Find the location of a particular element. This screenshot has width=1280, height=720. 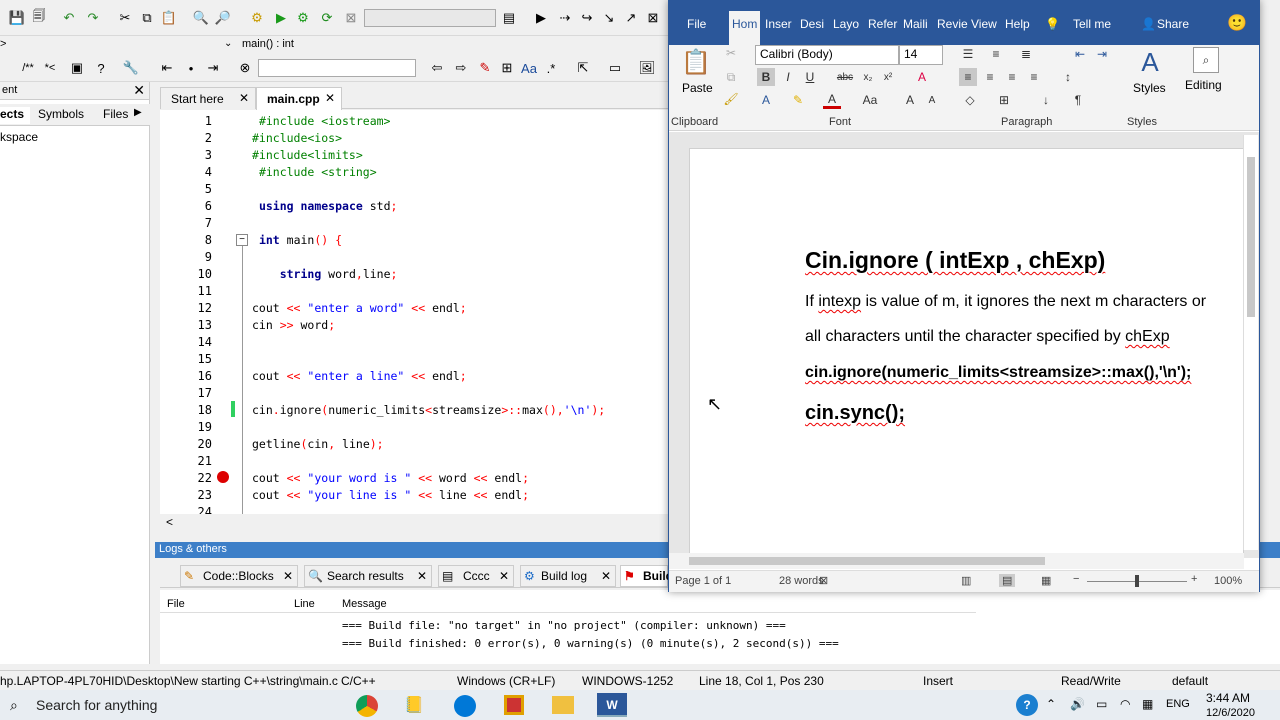

tab-cccc: ▤ Cccc ✕ is located at coordinates (476, 576).